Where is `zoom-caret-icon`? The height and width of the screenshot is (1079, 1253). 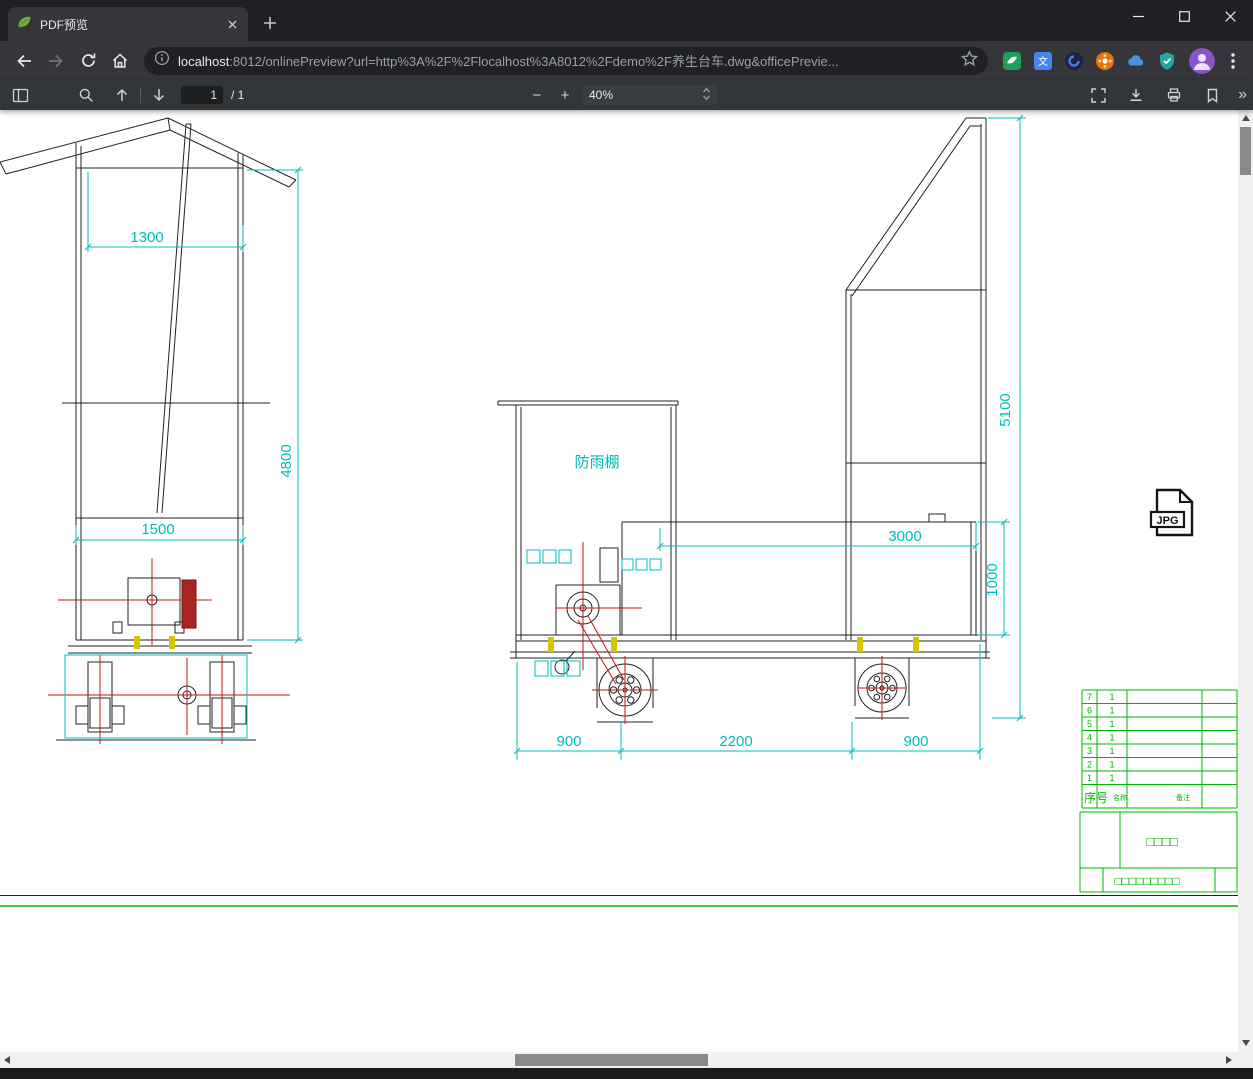
zoom-caret-icon is located at coordinates (706, 95).